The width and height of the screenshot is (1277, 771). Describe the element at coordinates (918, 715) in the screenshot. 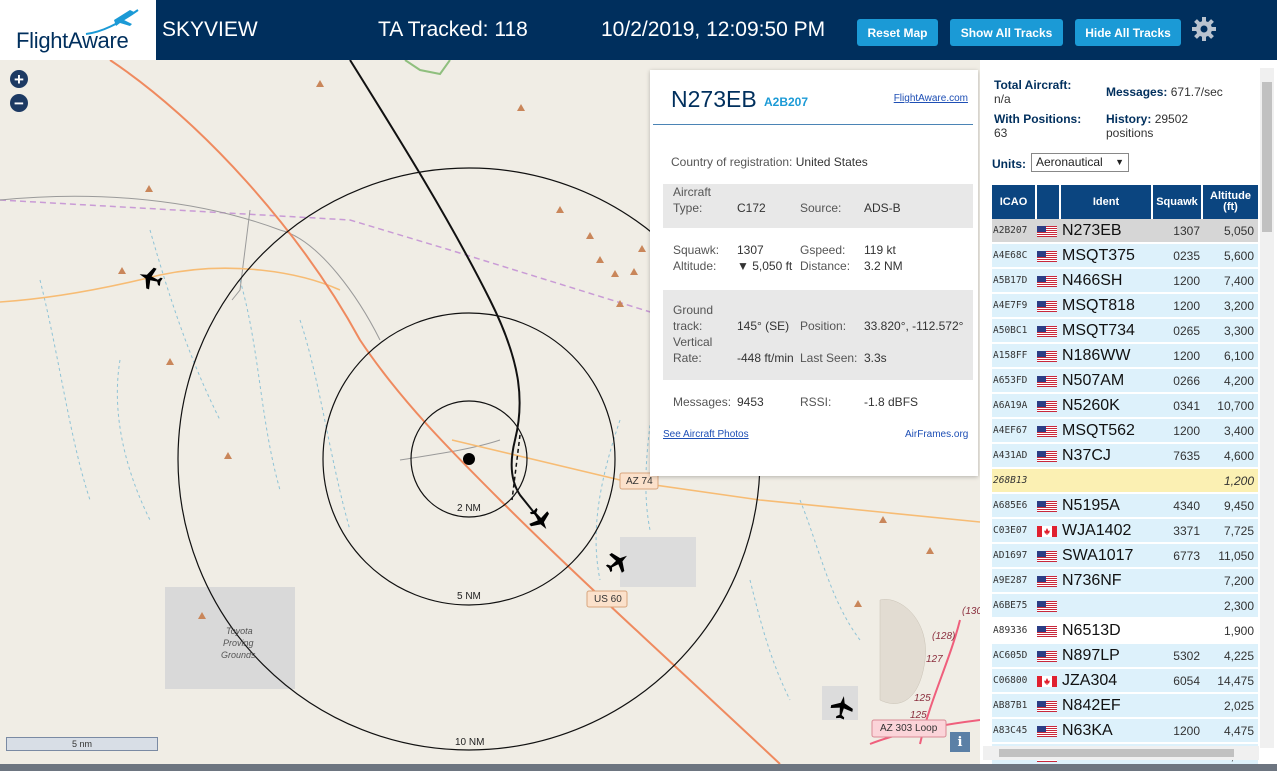

I see `road-label-125b: 125` at that location.